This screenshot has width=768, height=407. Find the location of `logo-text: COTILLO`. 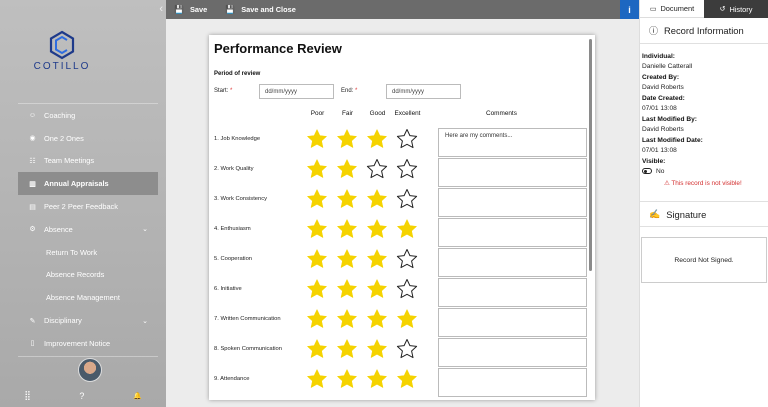

logo-text: COTILLO is located at coordinates (62, 66).